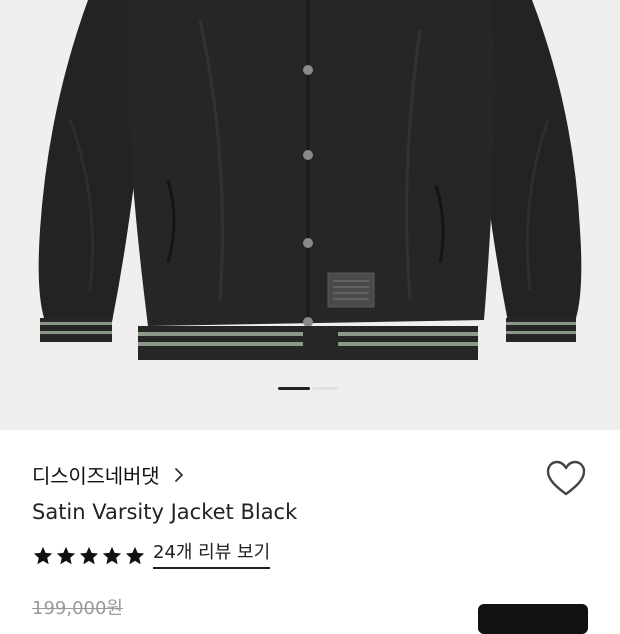 The height and width of the screenshot is (634, 620). I want to click on product-title: Satin Varsity Jacket Black, so click(165, 512).